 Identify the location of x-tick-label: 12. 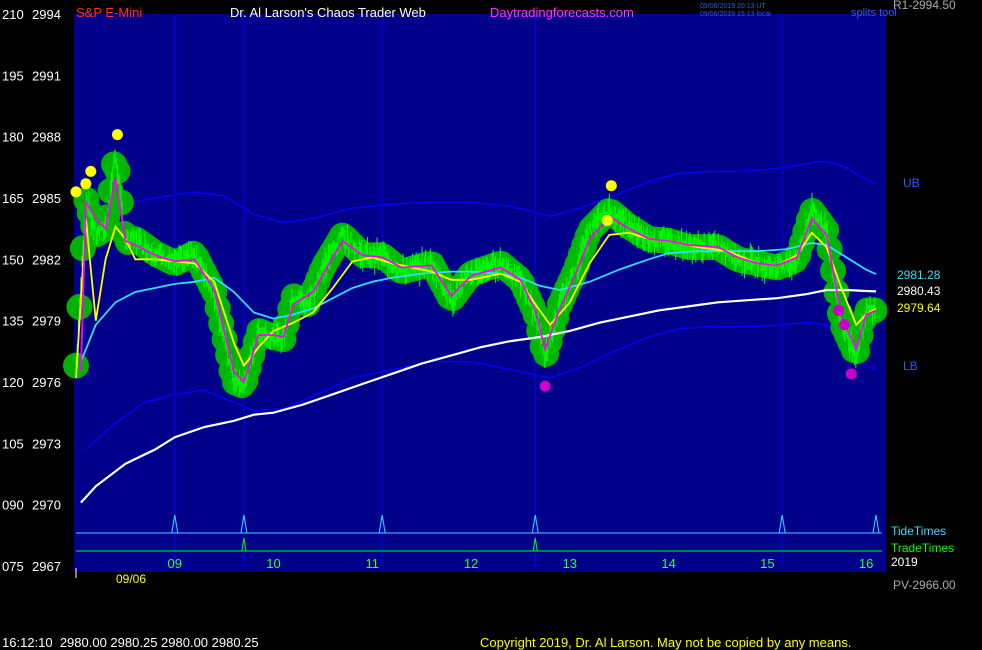
(471, 563).